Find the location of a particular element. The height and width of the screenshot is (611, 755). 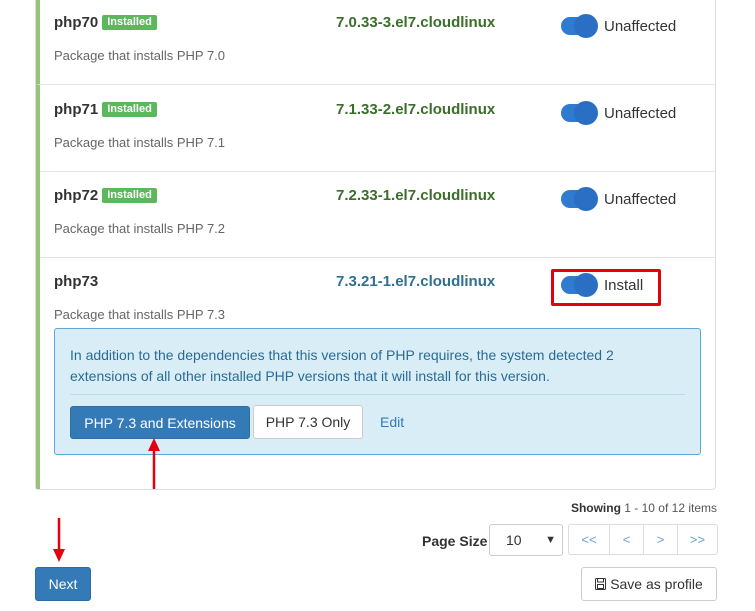

save-as-profile-button: Save as profile is located at coordinates (649, 584).